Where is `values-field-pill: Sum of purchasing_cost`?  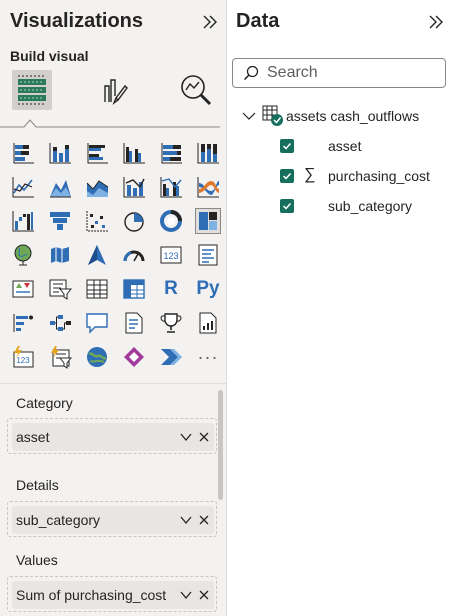
values-field-pill: Sum of purchasing_cost is located at coordinates (113, 595).